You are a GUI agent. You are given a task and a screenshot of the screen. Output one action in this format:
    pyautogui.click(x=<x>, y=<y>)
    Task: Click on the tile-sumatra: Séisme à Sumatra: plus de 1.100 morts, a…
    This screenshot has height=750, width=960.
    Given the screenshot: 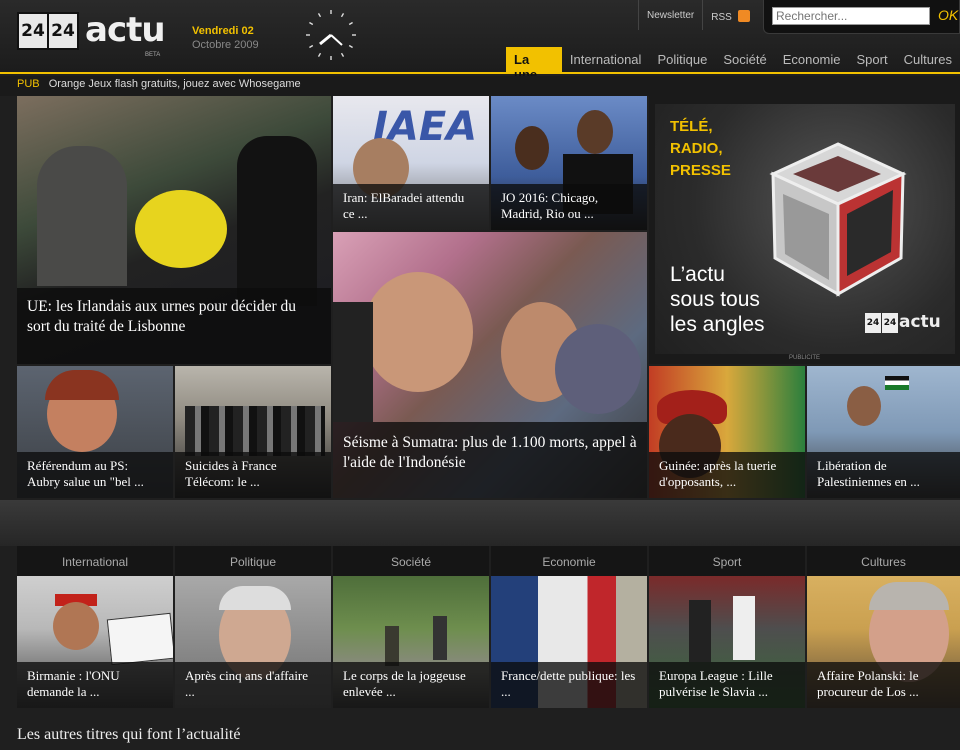 What is the action you would take?
    pyautogui.click(x=490, y=365)
    